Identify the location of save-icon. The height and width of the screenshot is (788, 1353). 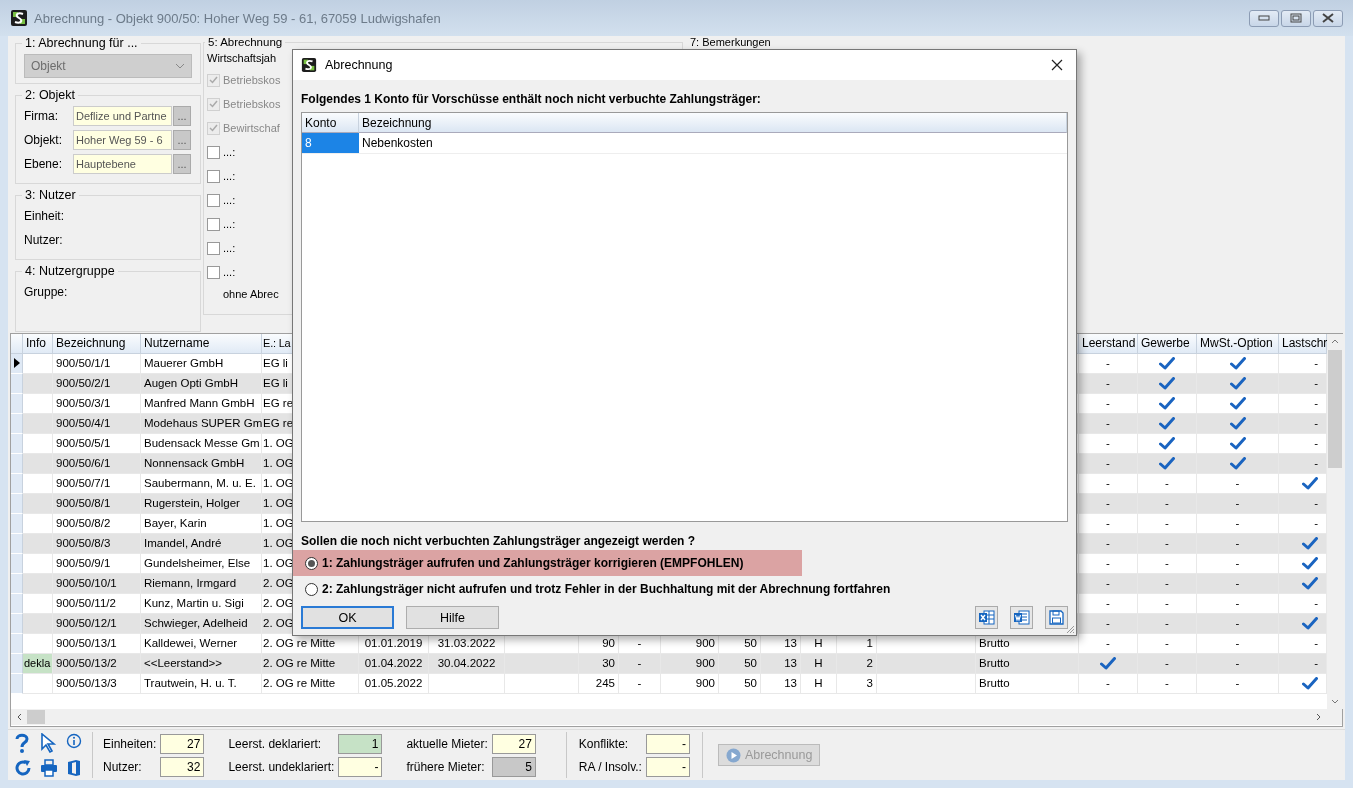
(1056, 617).